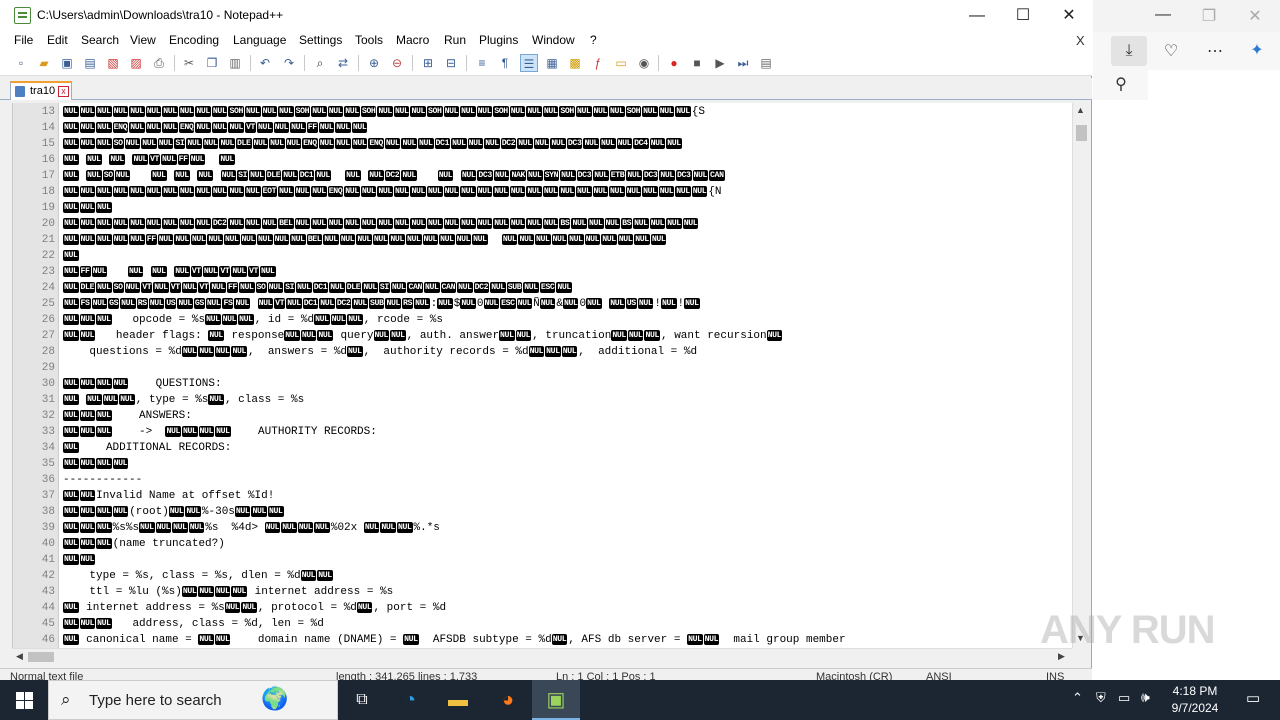 This screenshot has height=720, width=1280. What do you see at coordinates (193, 624) in the screenshot?
I see `code-line: NUL NUL NUL address, class = %d, len = %d` at bounding box center [193, 624].